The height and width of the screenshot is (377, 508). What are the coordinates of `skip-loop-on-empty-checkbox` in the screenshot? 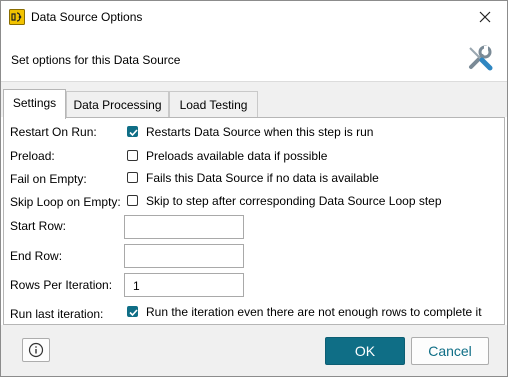 It's located at (132, 200).